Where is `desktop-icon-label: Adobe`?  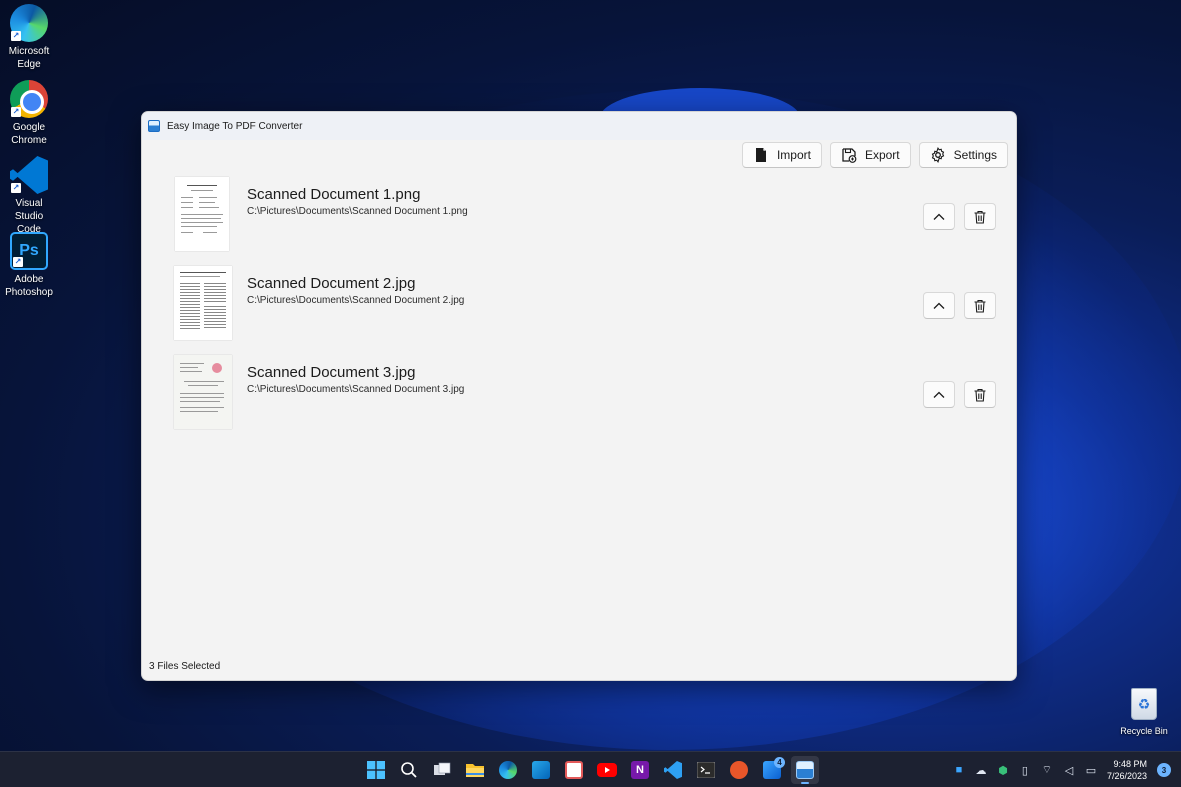
desktop-icon-label: Adobe is located at coordinates (29, 279).